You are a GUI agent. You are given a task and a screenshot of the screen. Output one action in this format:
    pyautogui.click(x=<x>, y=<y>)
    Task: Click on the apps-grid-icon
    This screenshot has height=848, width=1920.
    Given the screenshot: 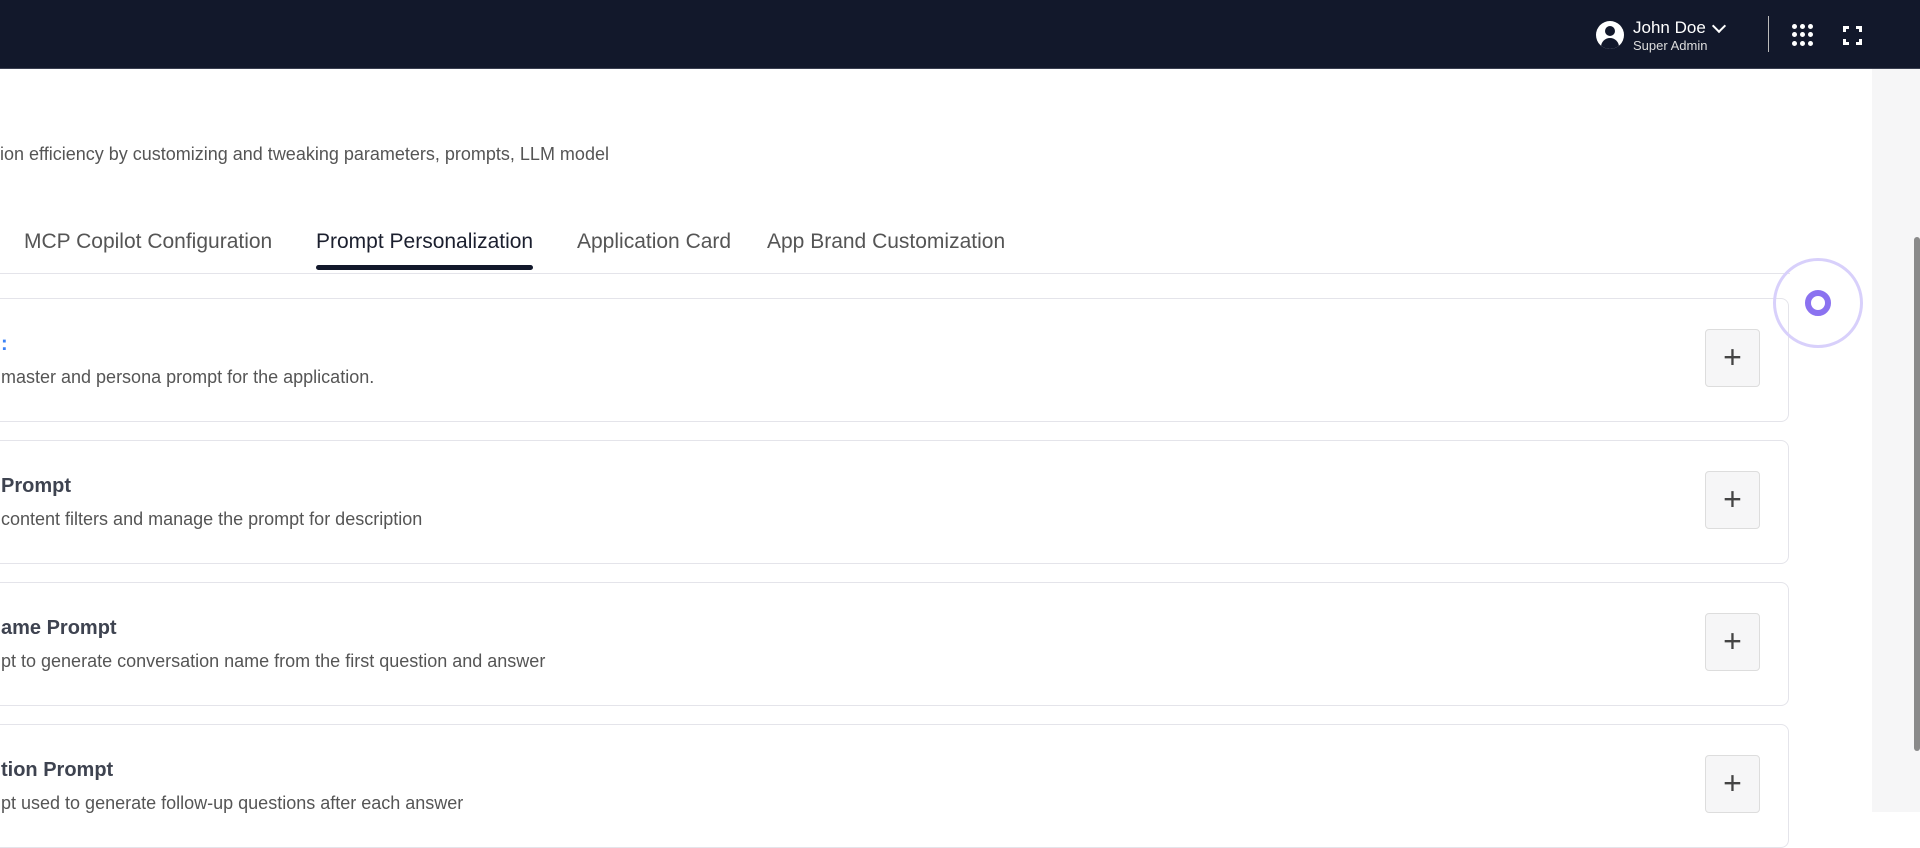 What is the action you would take?
    pyautogui.click(x=1803, y=35)
    